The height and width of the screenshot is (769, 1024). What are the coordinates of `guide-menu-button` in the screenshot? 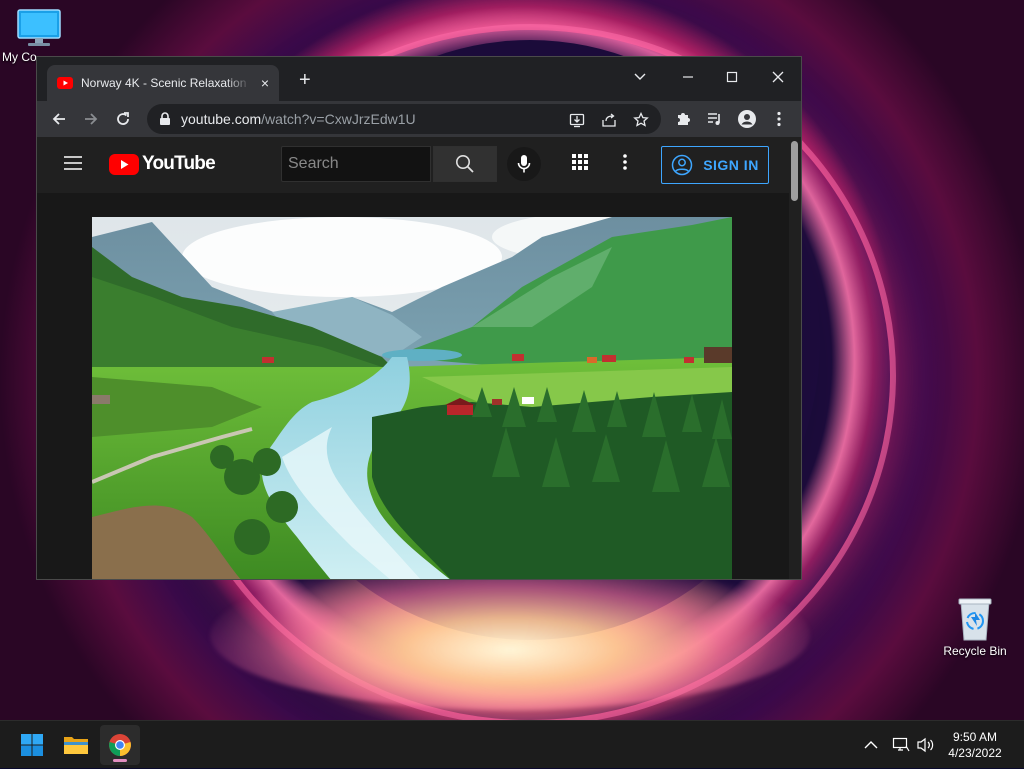 It's located at (73, 165).